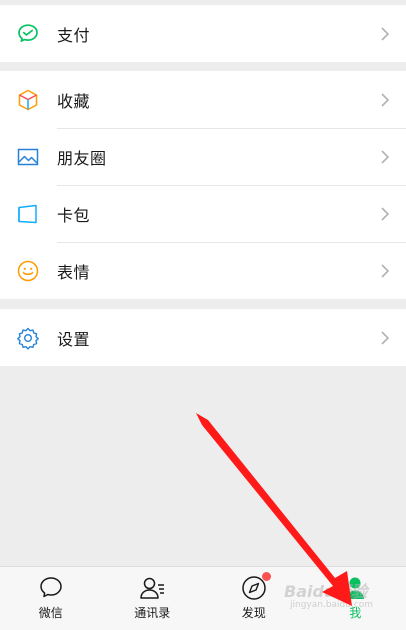  What do you see at coordinates (73, 100) in the screenshot?
I see `menu-item-favorites-label: 收藏` at bounding box center [73, 100].